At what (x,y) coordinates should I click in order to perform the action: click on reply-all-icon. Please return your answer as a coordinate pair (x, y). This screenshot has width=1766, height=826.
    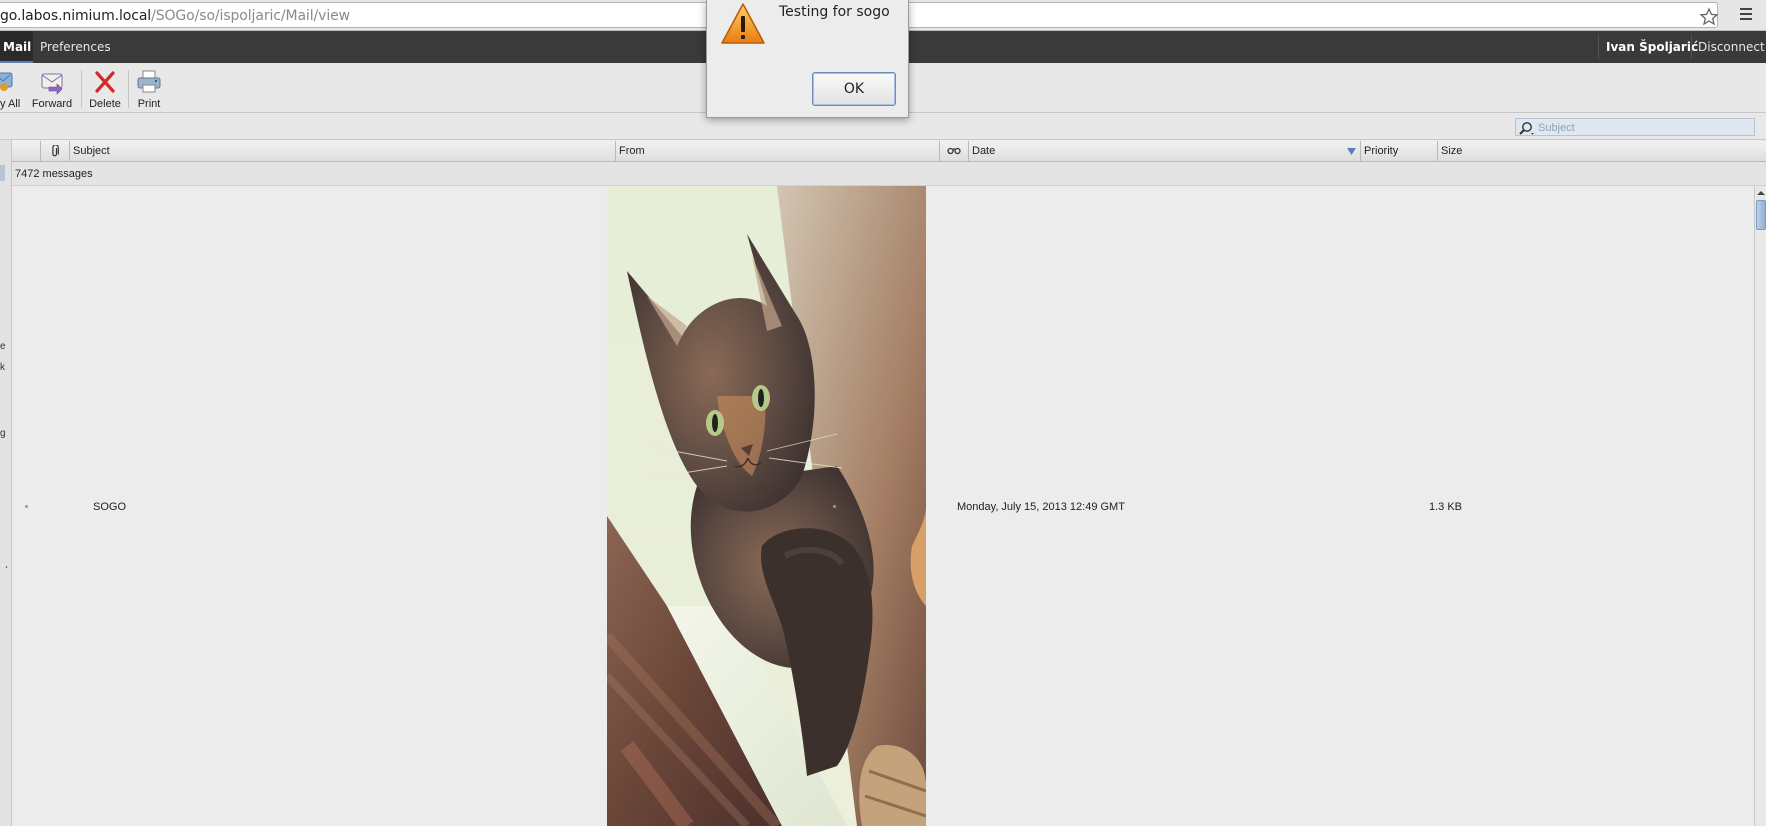
    Looking at the image, I should click on (6, 81).